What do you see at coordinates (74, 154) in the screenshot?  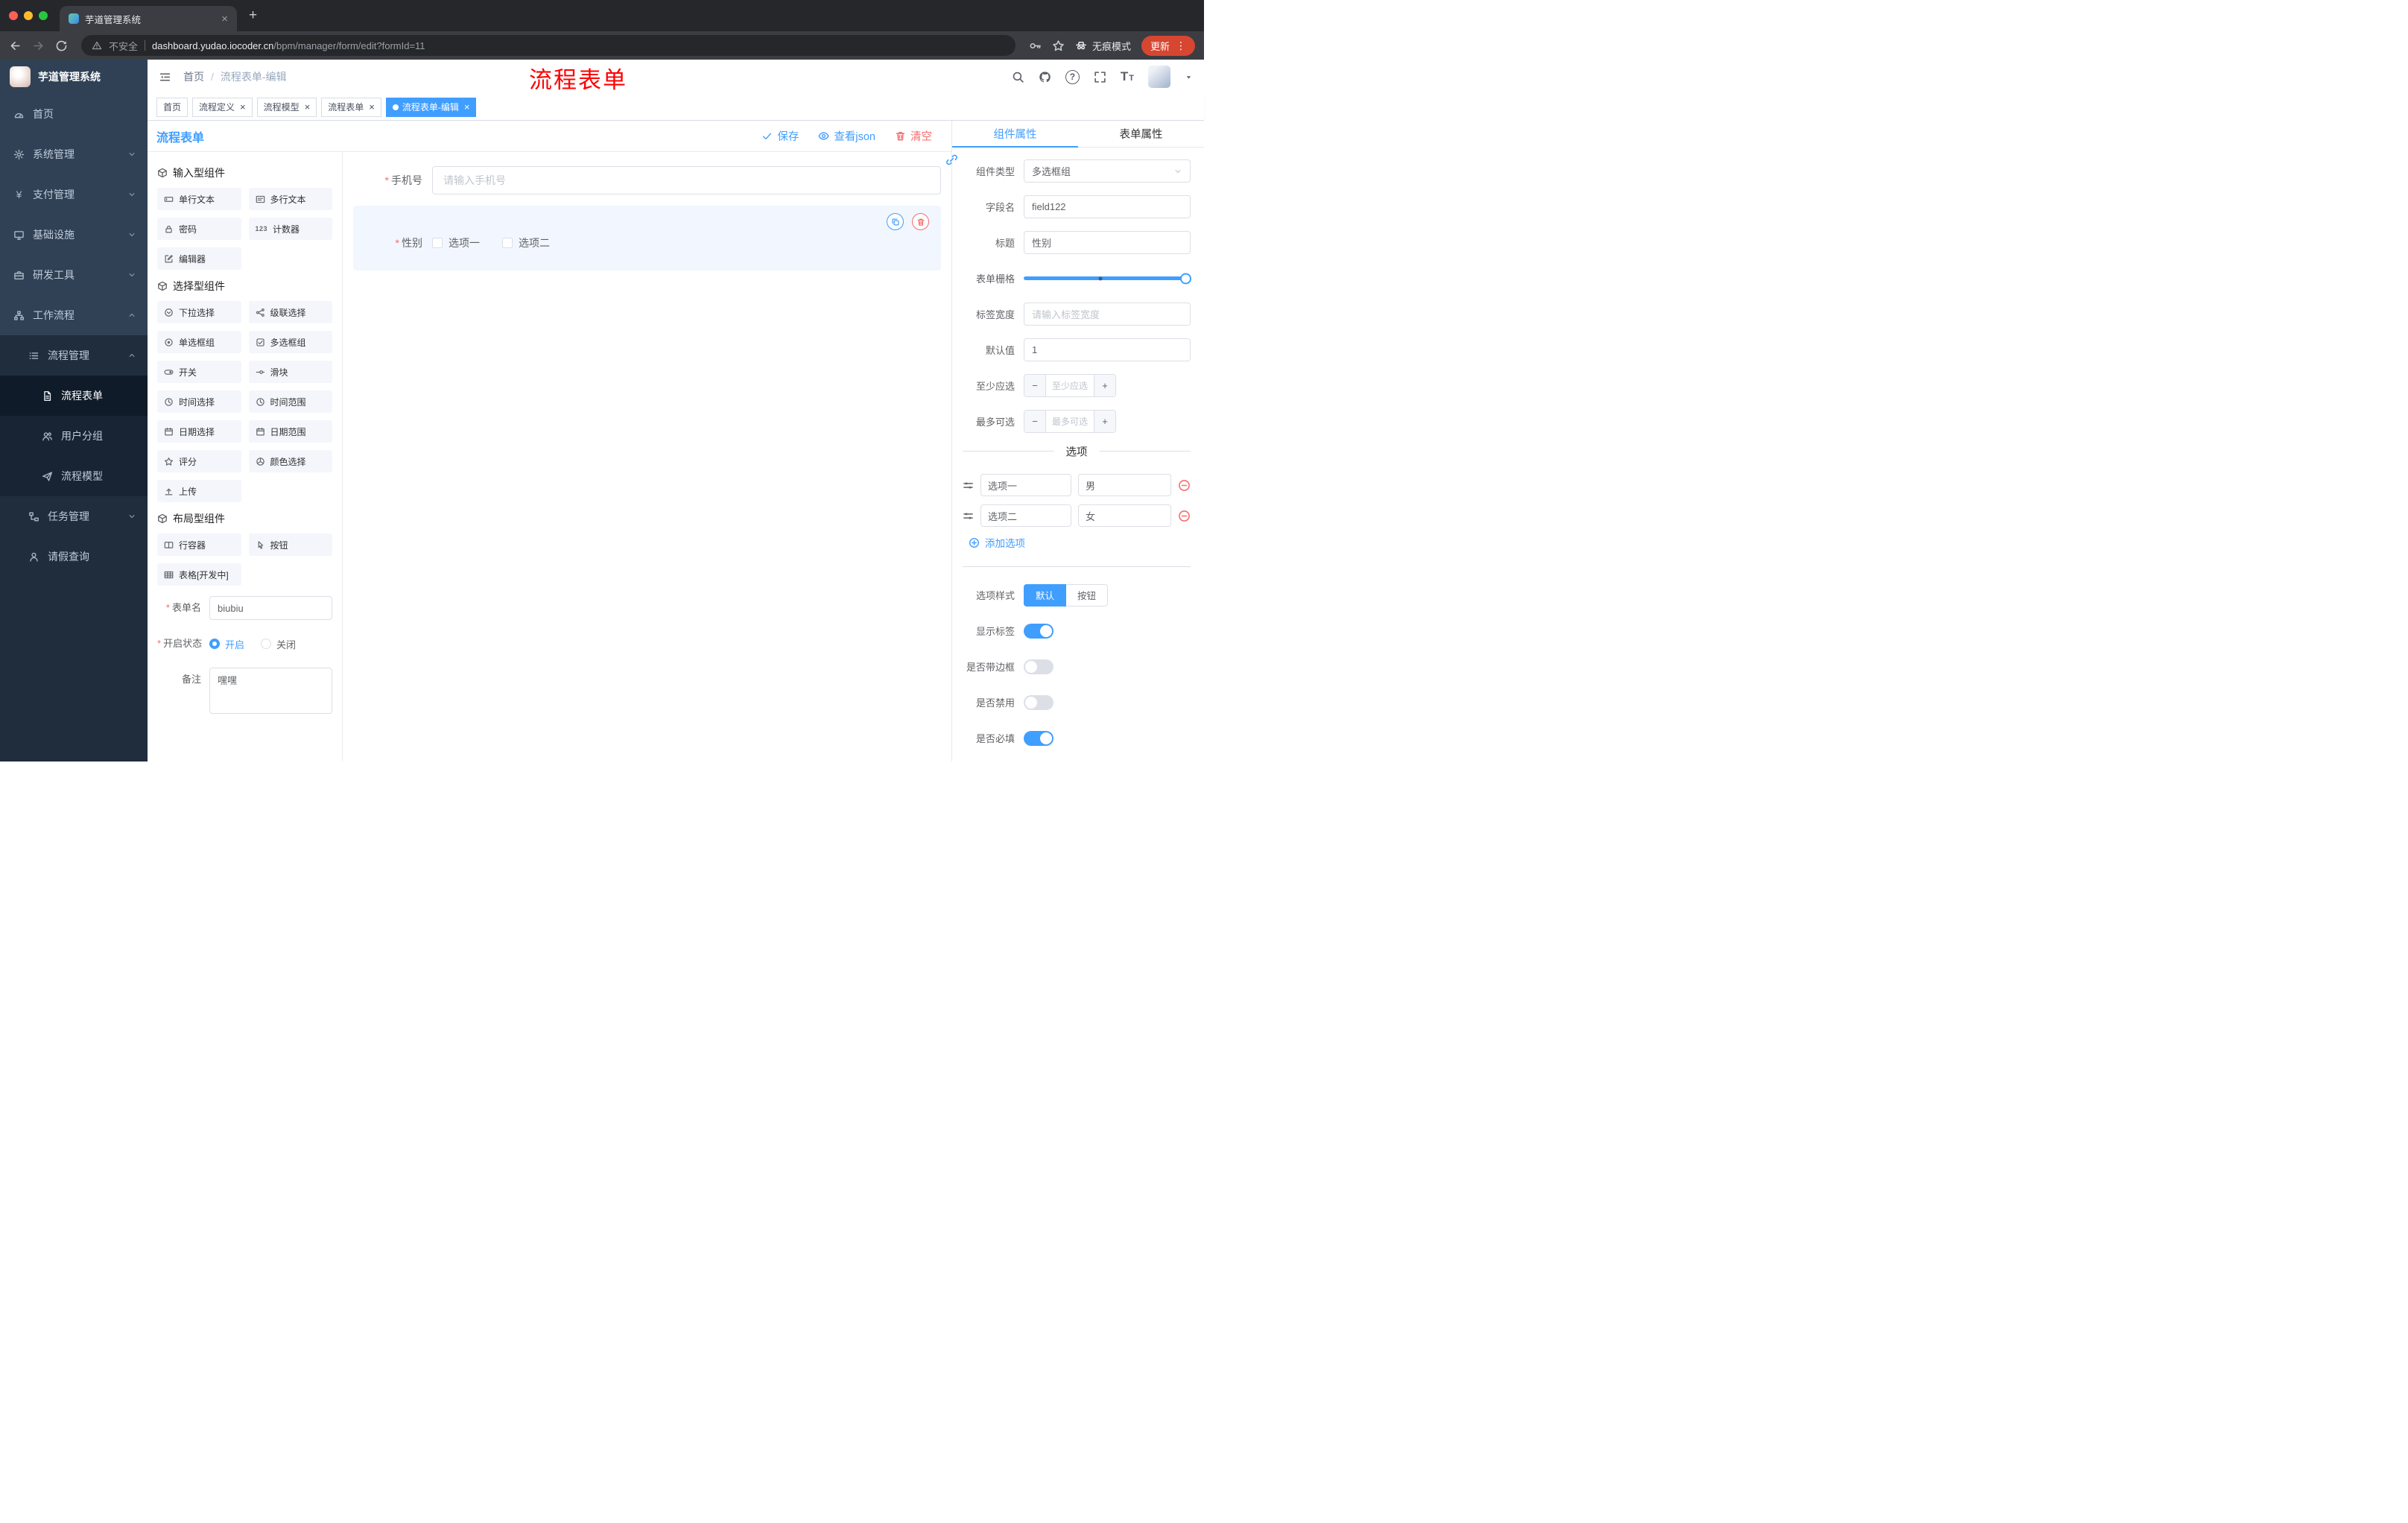 I see `sidebar-item-system-management: 系统管理` at bounding box center [74, 154].